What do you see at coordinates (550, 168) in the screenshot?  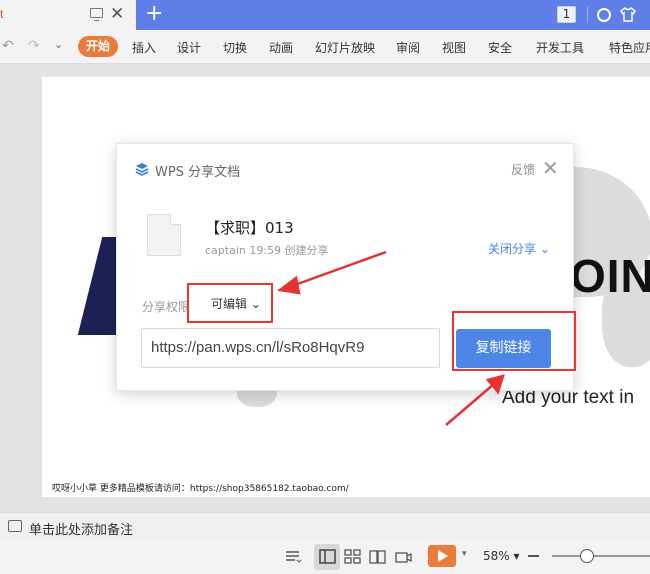 I see `dialog-close-button: ✕` at bounding box center [550, 168].